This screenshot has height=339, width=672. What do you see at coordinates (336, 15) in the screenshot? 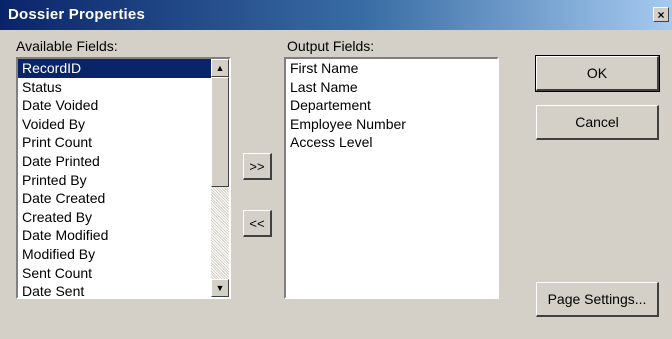
I see `title-bar: Dossier Properties ×` at bounding box center [336, 15].